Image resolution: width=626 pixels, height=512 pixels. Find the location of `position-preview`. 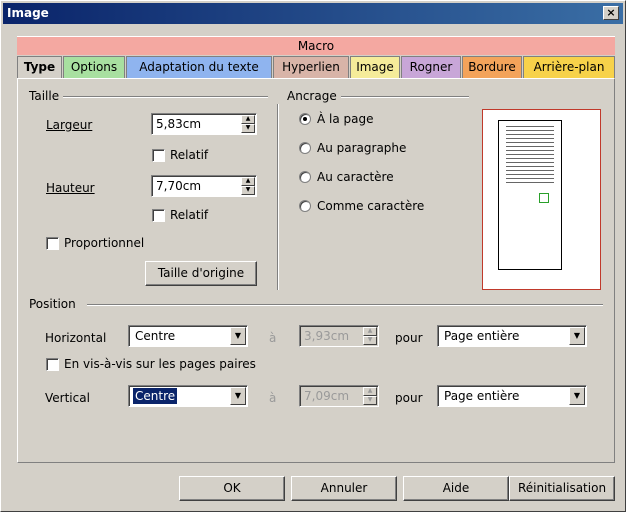

position-preview is located at coordinates (541, 199).